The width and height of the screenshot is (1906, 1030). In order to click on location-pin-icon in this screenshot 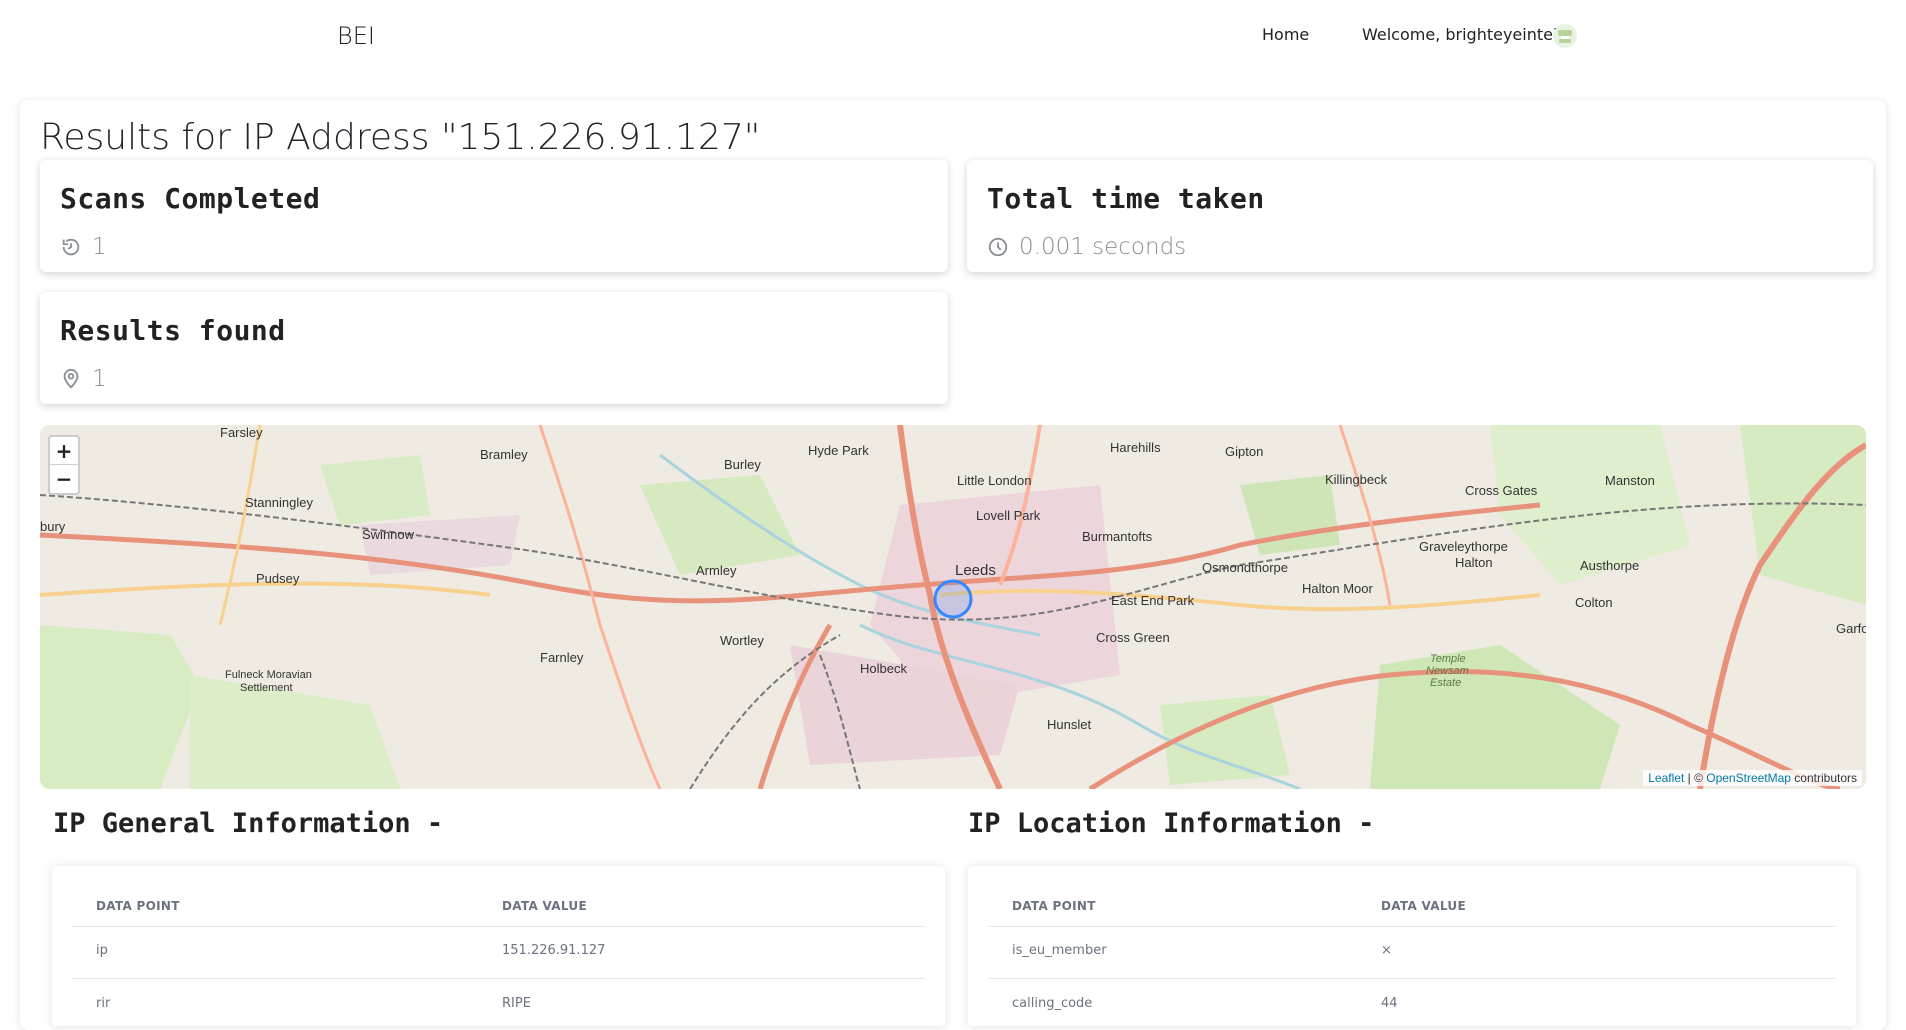, I will do `click(71, 378)`.